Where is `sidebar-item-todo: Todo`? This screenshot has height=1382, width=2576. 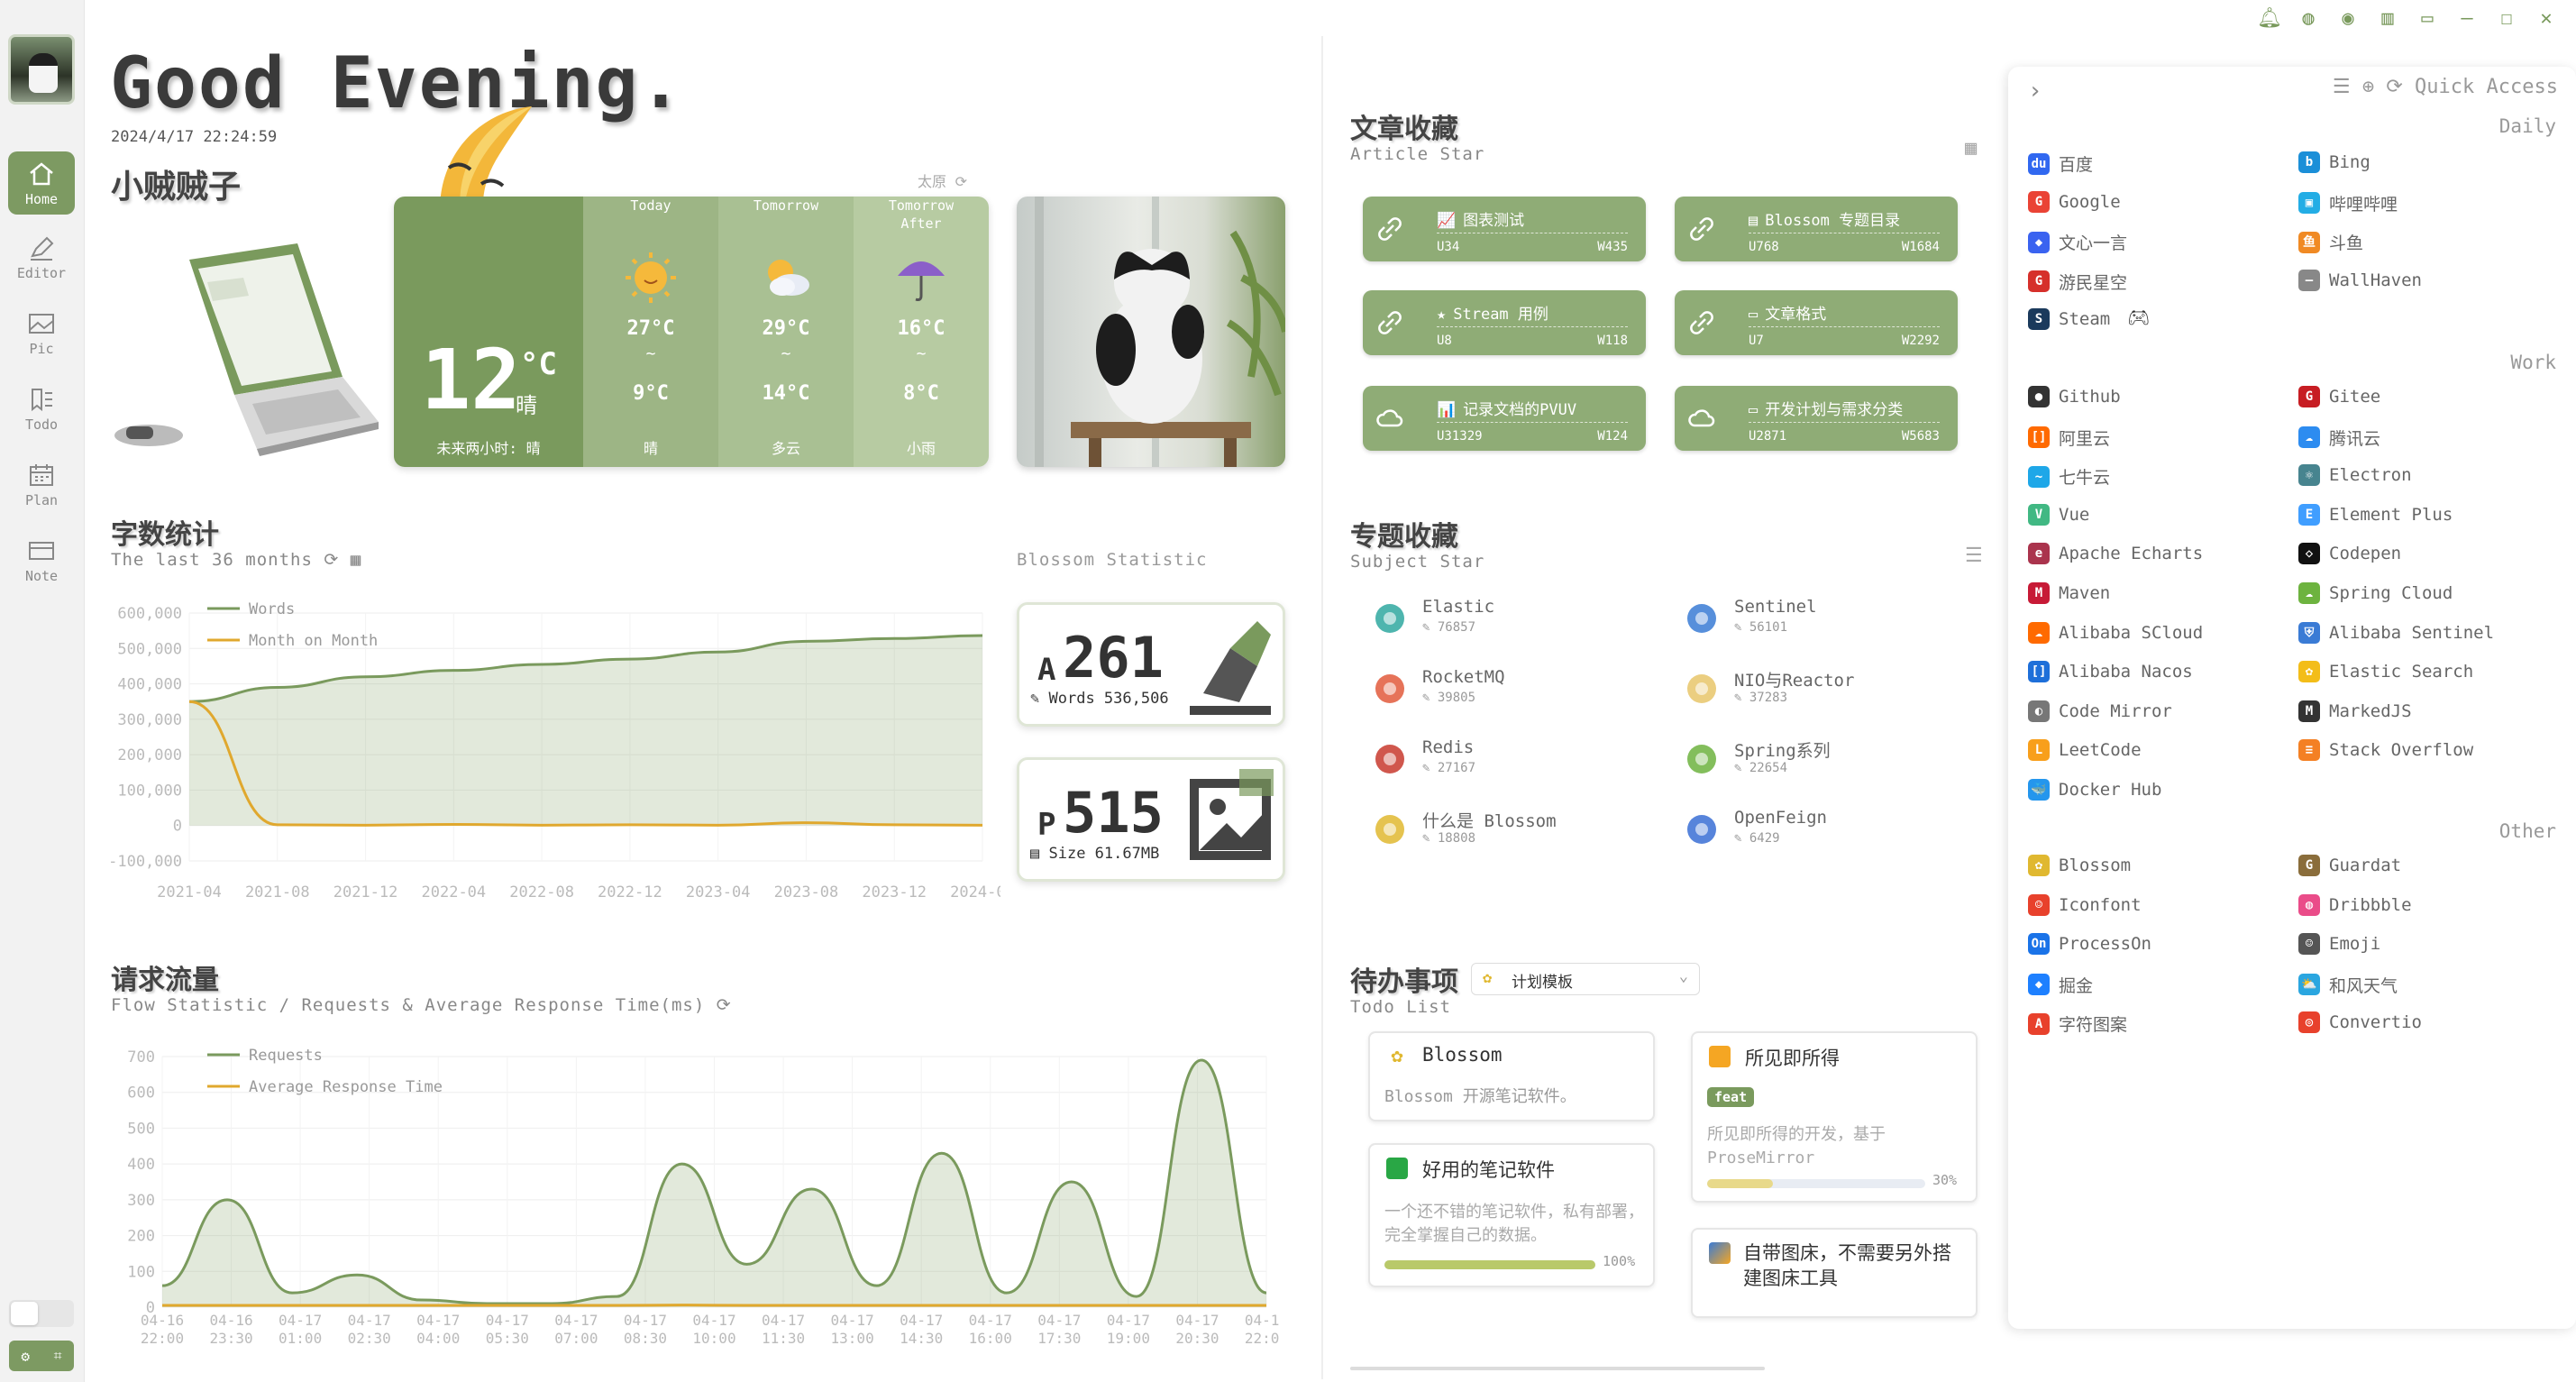 sidebar-item-todo: Todo is located at coordinates (41, 408).